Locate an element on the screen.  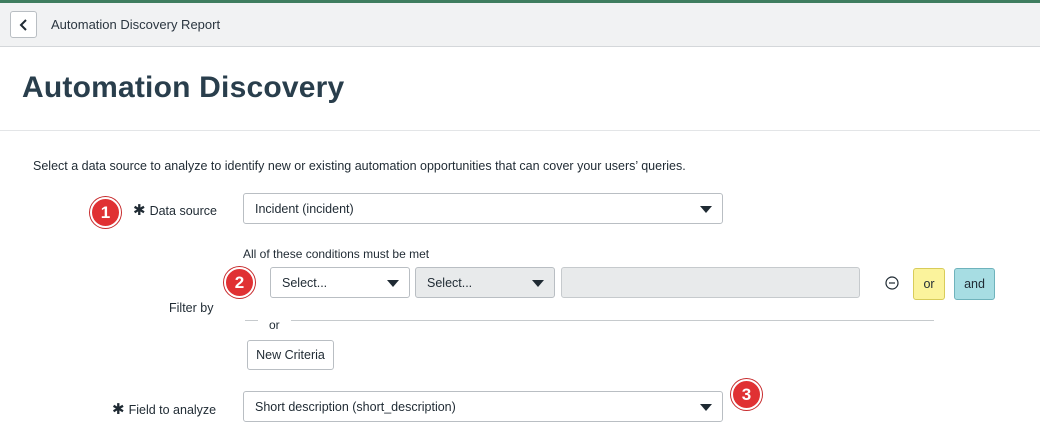
field-to-analyze-value: Short description (short_description) is located at coordinates (355, 407).